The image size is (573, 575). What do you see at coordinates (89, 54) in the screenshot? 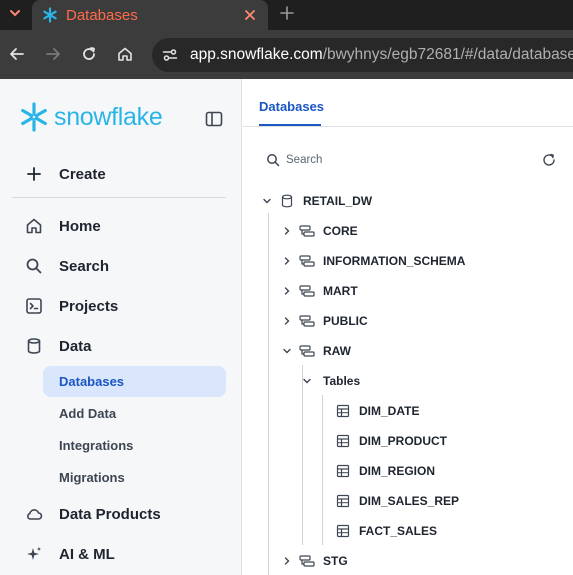
I see `reload-button` at bounding box center [89, 54].